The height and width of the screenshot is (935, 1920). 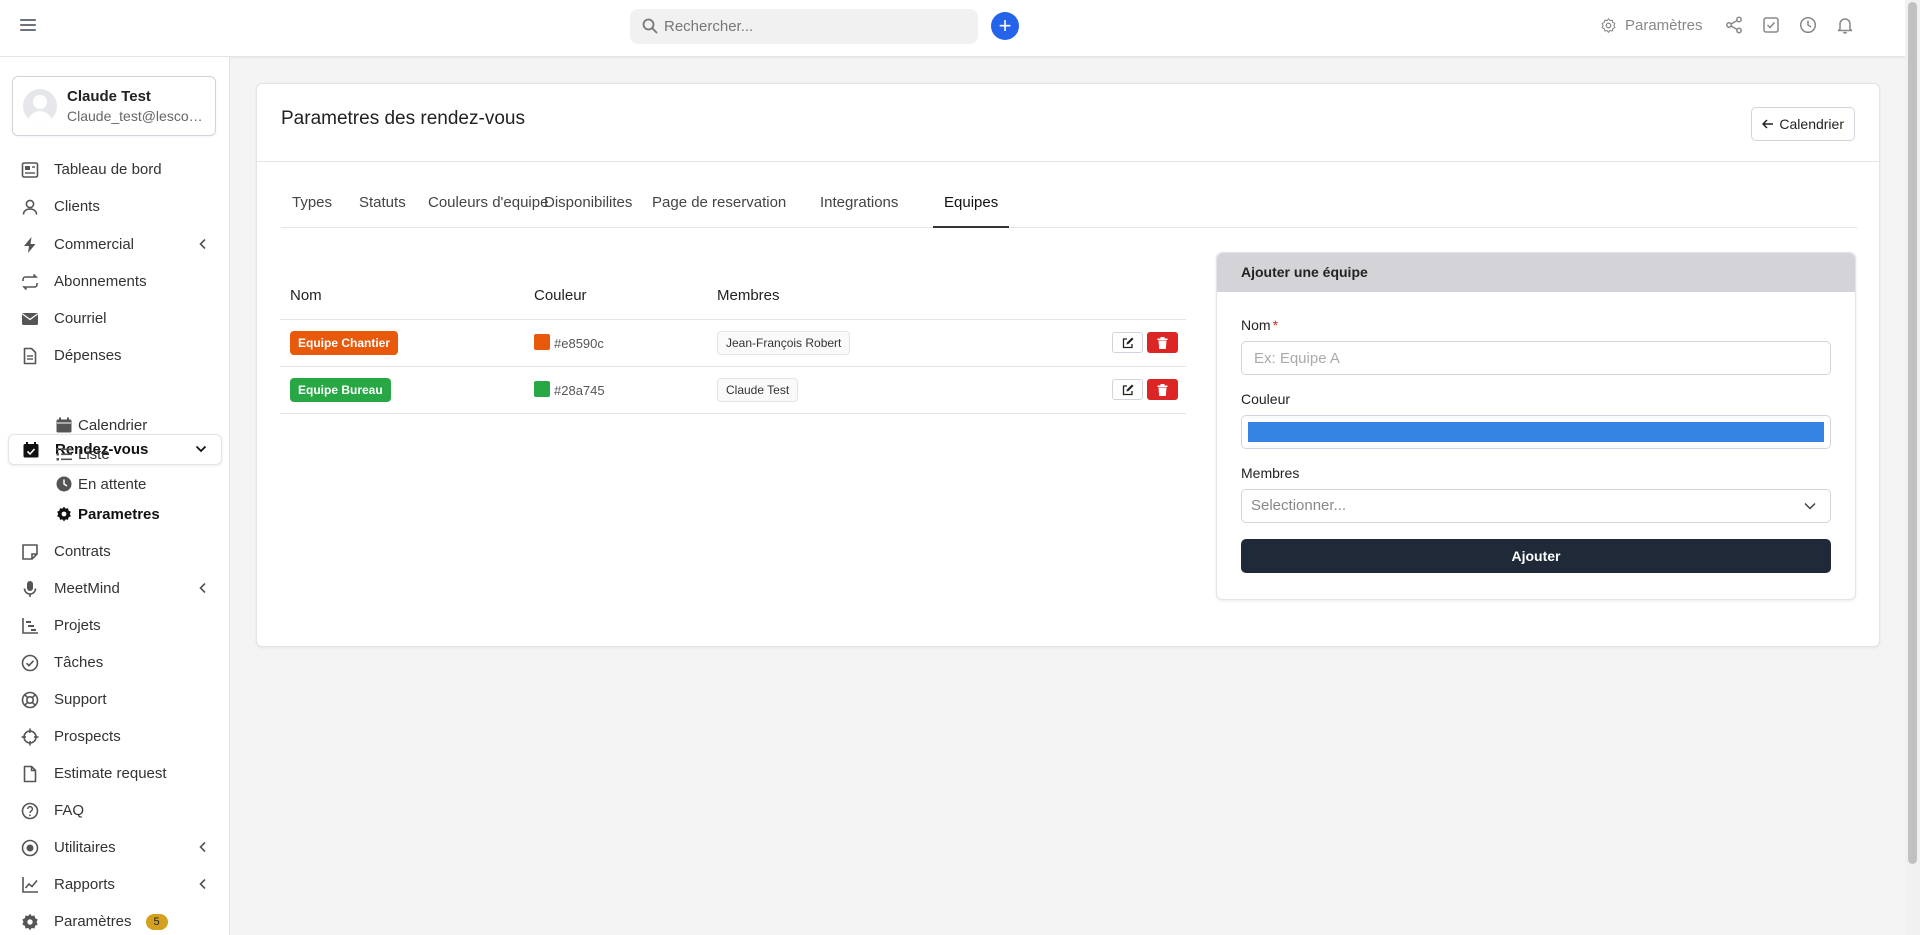 What do you see at coordinates (115, 318) in the screenshot?
I see `sidebar-item-courriel: Courriel` at bounding box center [115, 318].